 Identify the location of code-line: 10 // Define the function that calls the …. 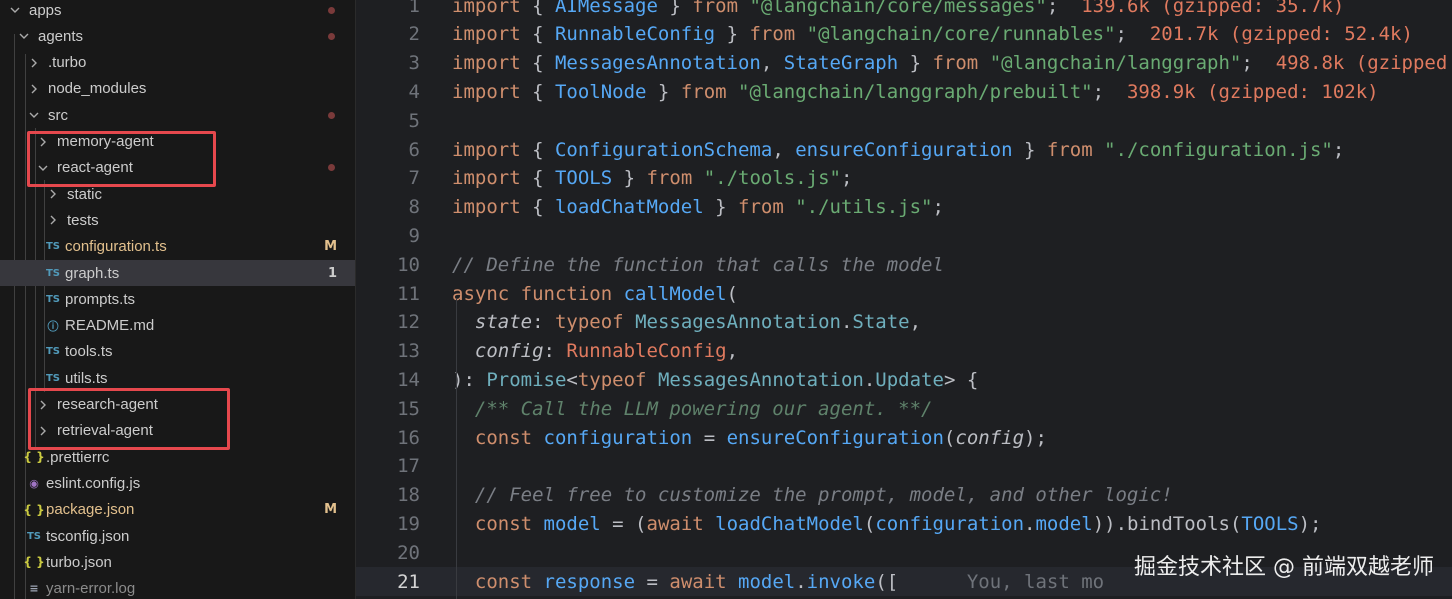
(904, 264).